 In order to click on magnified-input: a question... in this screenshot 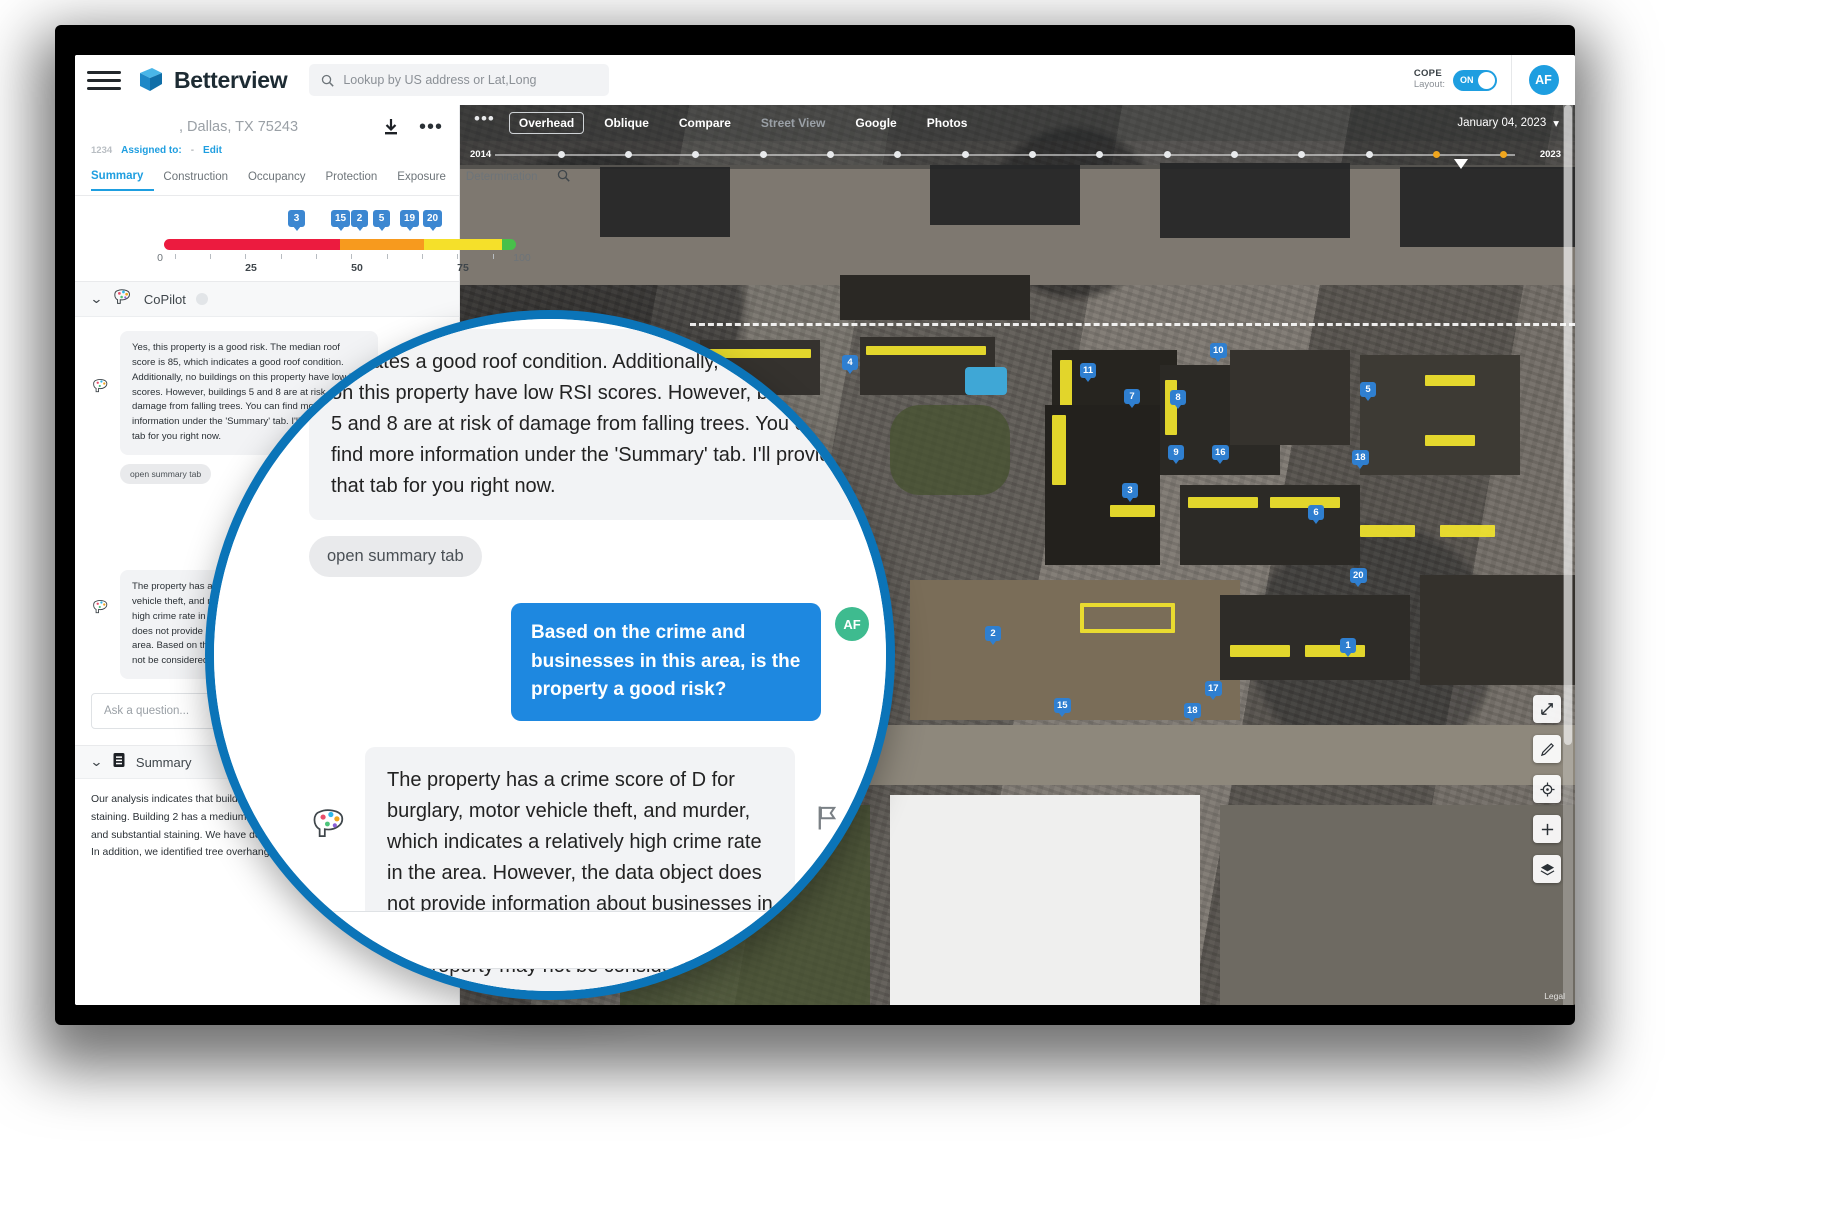, I will do `click(550, 940)`.